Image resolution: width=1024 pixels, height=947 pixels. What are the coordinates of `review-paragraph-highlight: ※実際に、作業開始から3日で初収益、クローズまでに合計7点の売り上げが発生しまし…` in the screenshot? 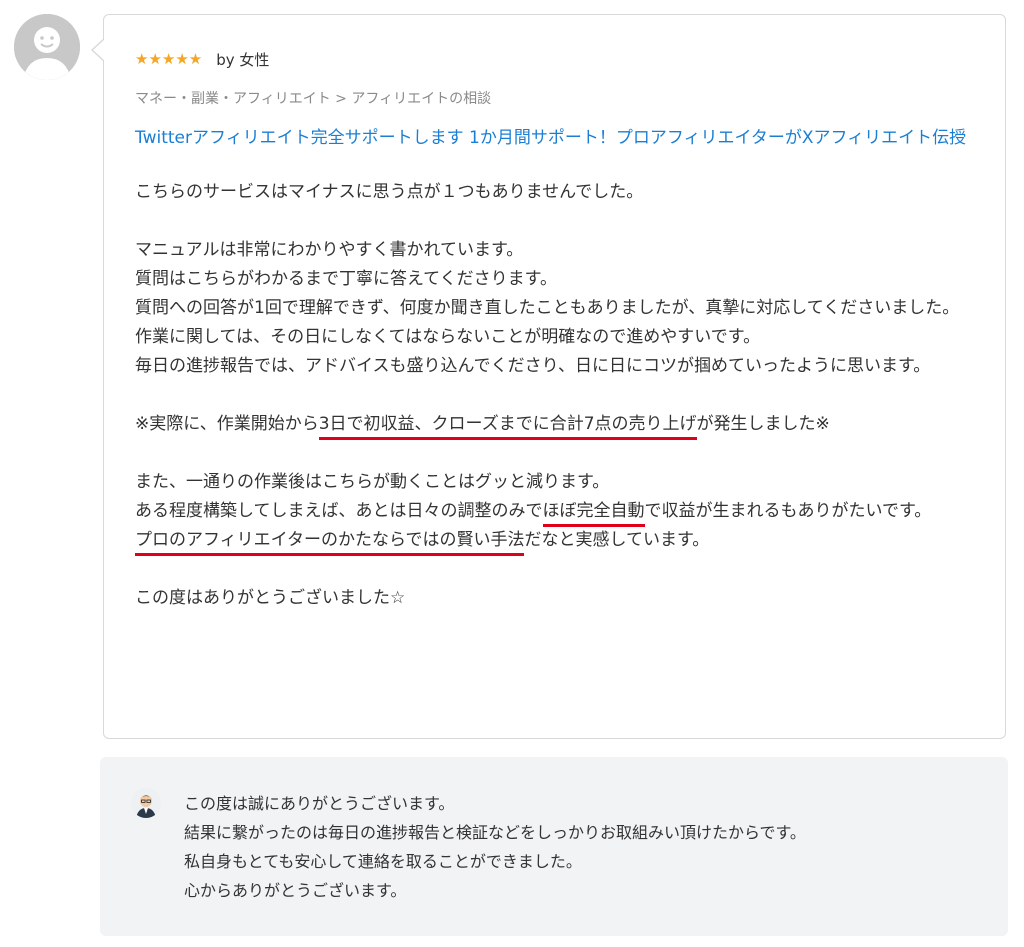 It's located at (560, 425).